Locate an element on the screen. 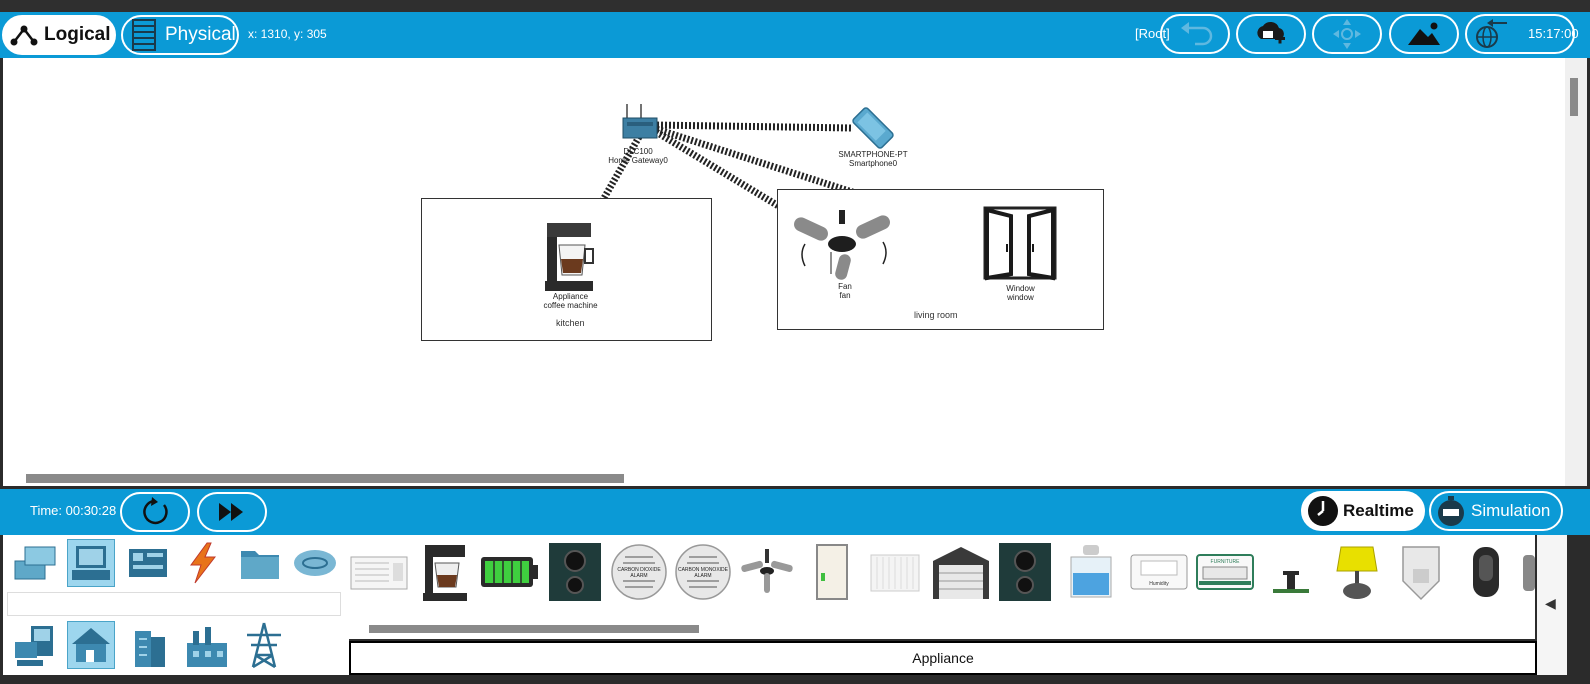  logical-label: Logical is located at coordinates (77, 34).